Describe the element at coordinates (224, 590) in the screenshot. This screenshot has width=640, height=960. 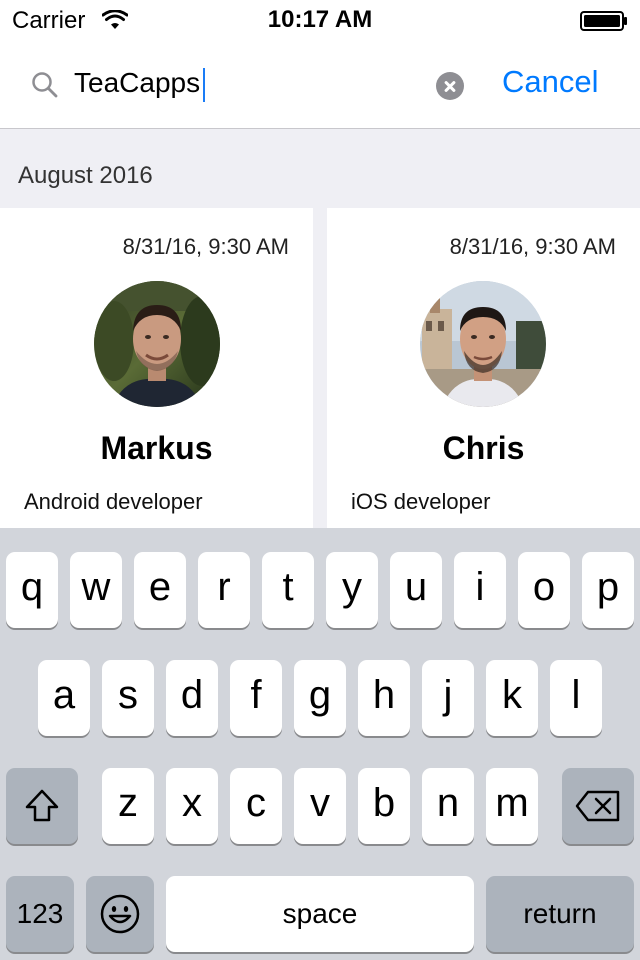
I see `key-r: r` at that location.